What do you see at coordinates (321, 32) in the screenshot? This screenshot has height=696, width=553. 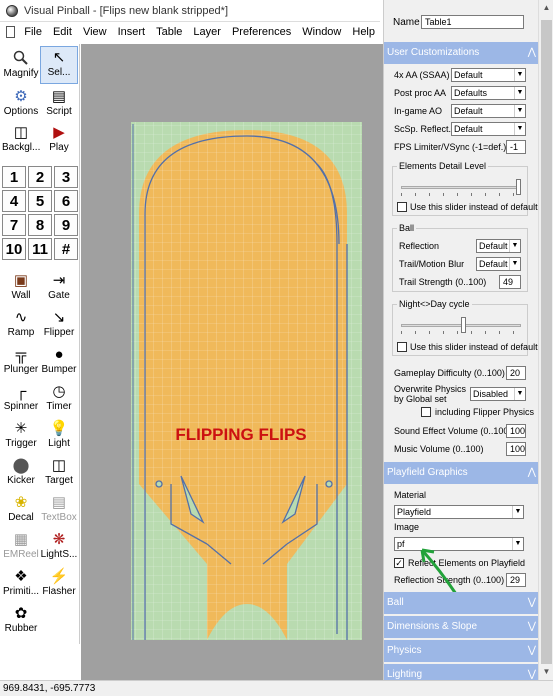 I see `menu-window: Window` at bounding box center [321, 32].